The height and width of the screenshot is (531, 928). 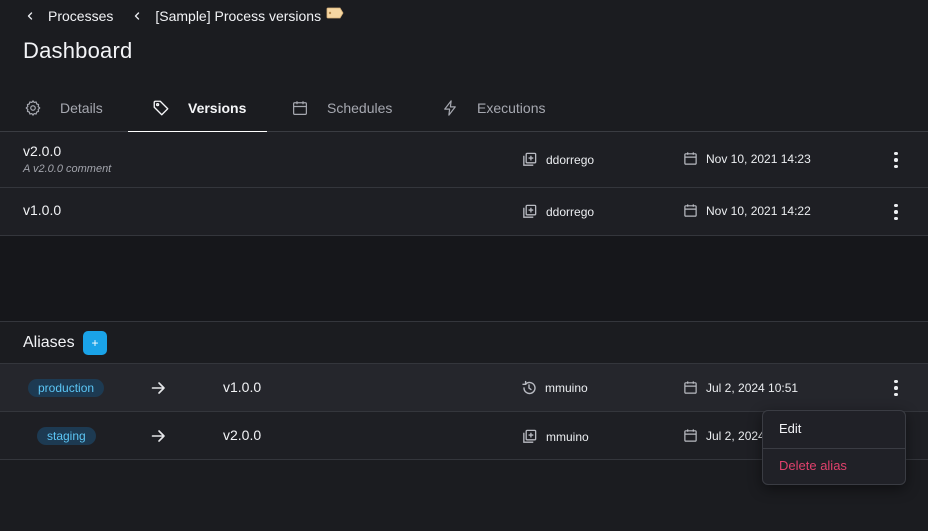 I want to click on add-alias-button: +, so click(x=95, y=343).